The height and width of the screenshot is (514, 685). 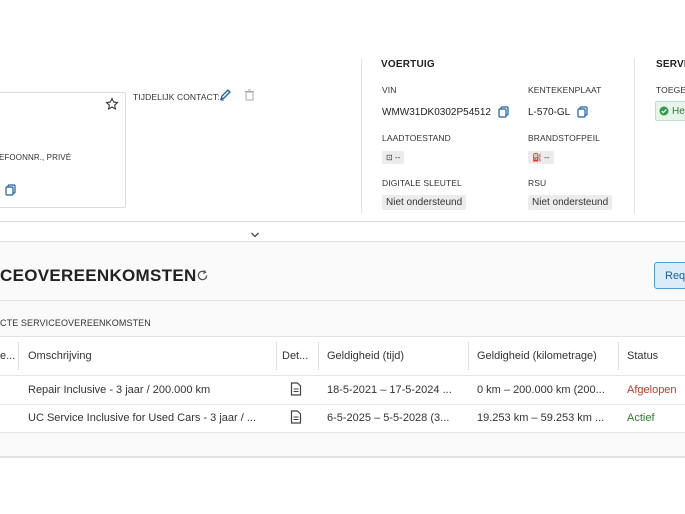 I want to click on refresh-icon, so click(x=202, y=278).